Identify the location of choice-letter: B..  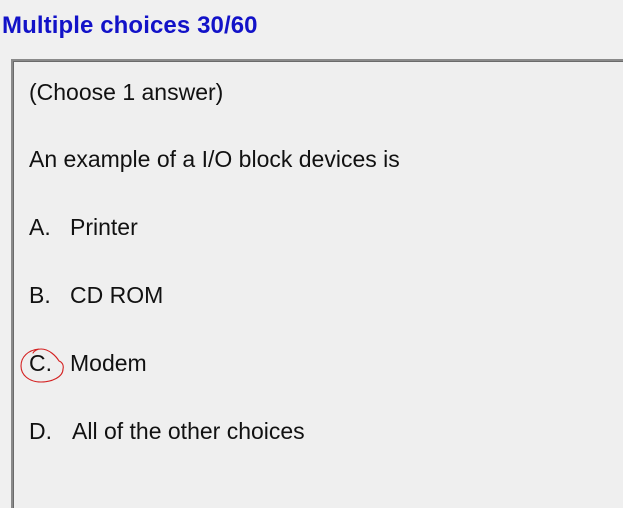
(40, 295).